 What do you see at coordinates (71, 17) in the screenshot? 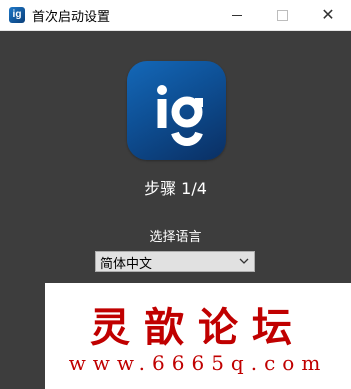
I see `window-title: 首次启动设置` at bounding box center [71, 17].